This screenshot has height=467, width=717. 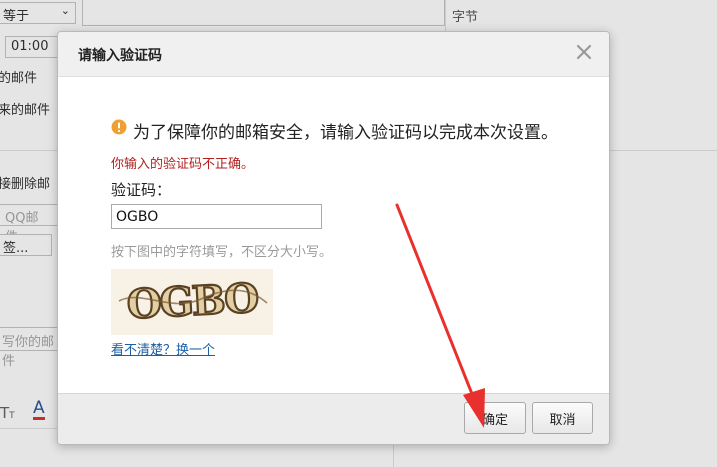 What do you see at coordinates (222, 252) in the screenshot?
I see `captcha-hint: 按下图中的字符填写，不区分大小写。` at bounding box center [222, 252].